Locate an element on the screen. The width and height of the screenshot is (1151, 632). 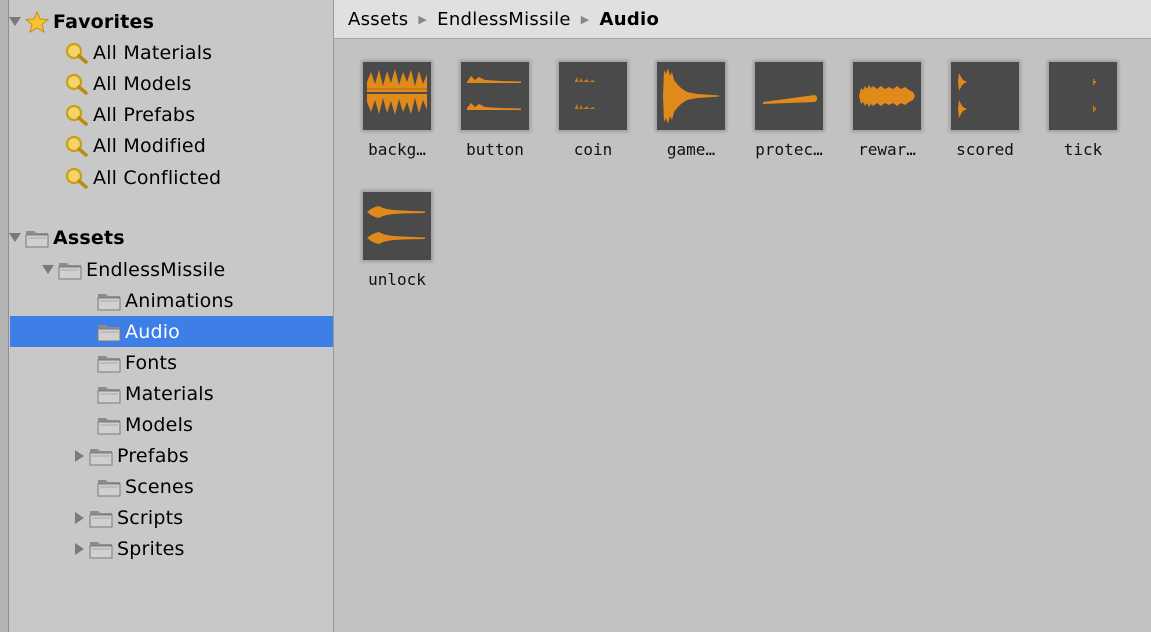
panel-edge is located at coordinates (4, 316).